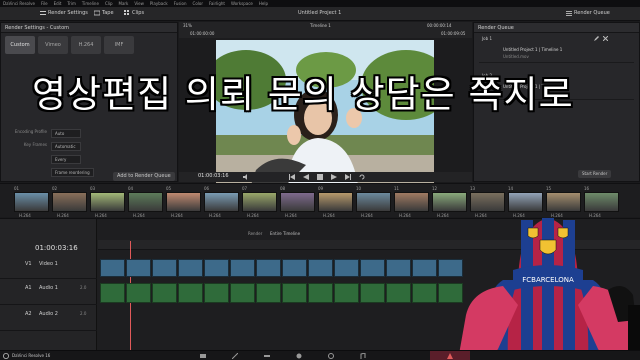 This screenshot has width=640, height=360. I want to click on menu-item: Trim, so click(71, 3).